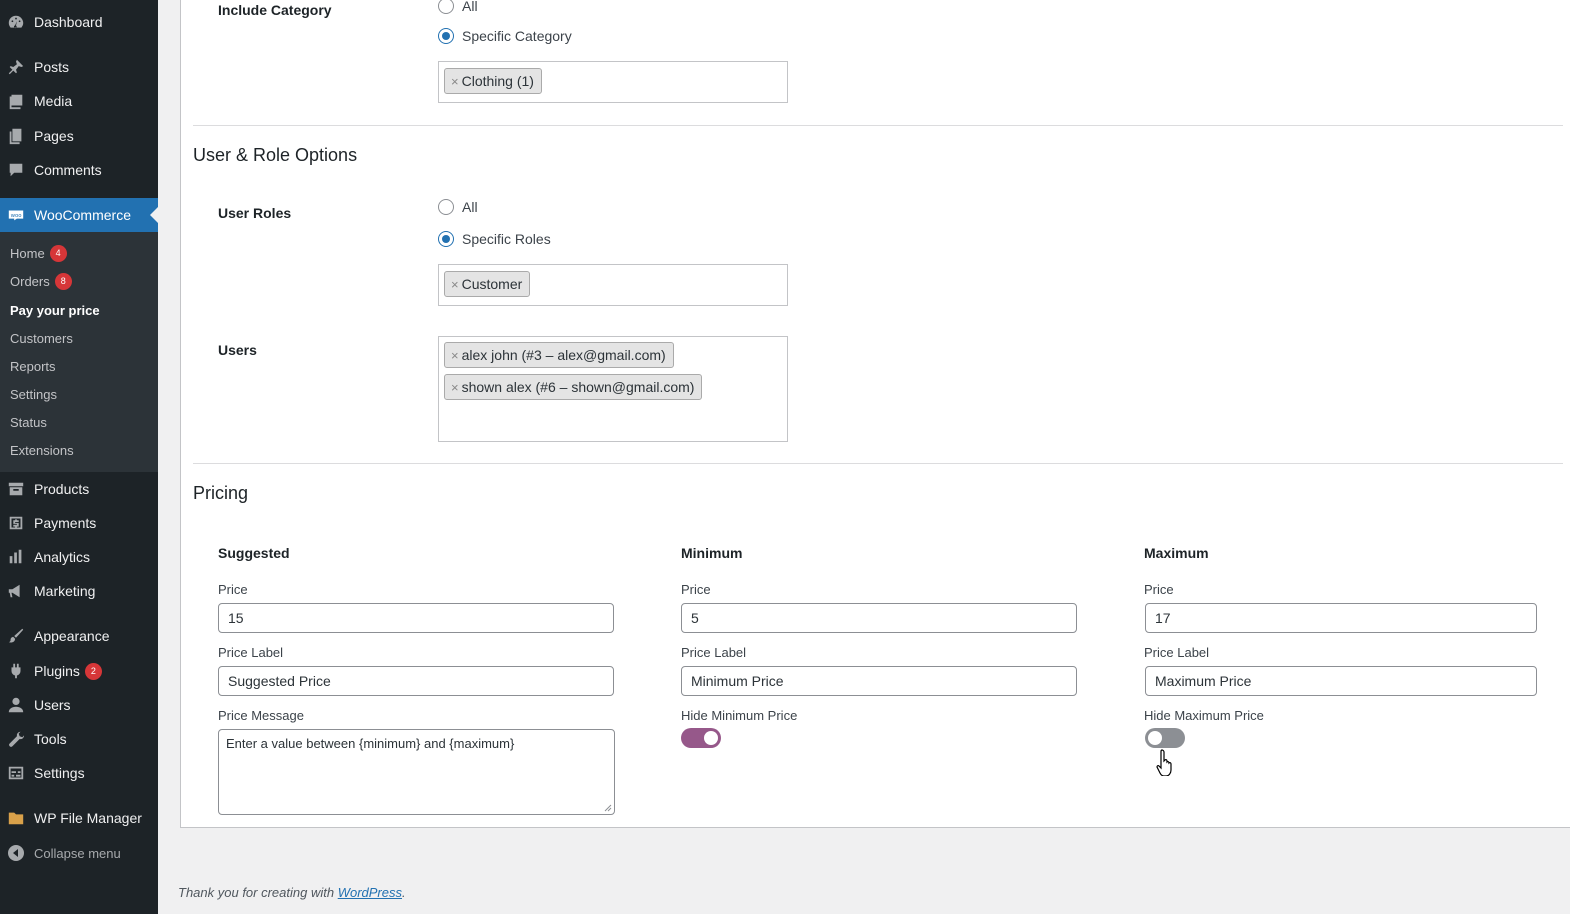  What do you see at coordinates (1341, 681) in the screenshot?
I see `maximum-price-label-input: Maximum Price` at bounding box center [1341, 681].